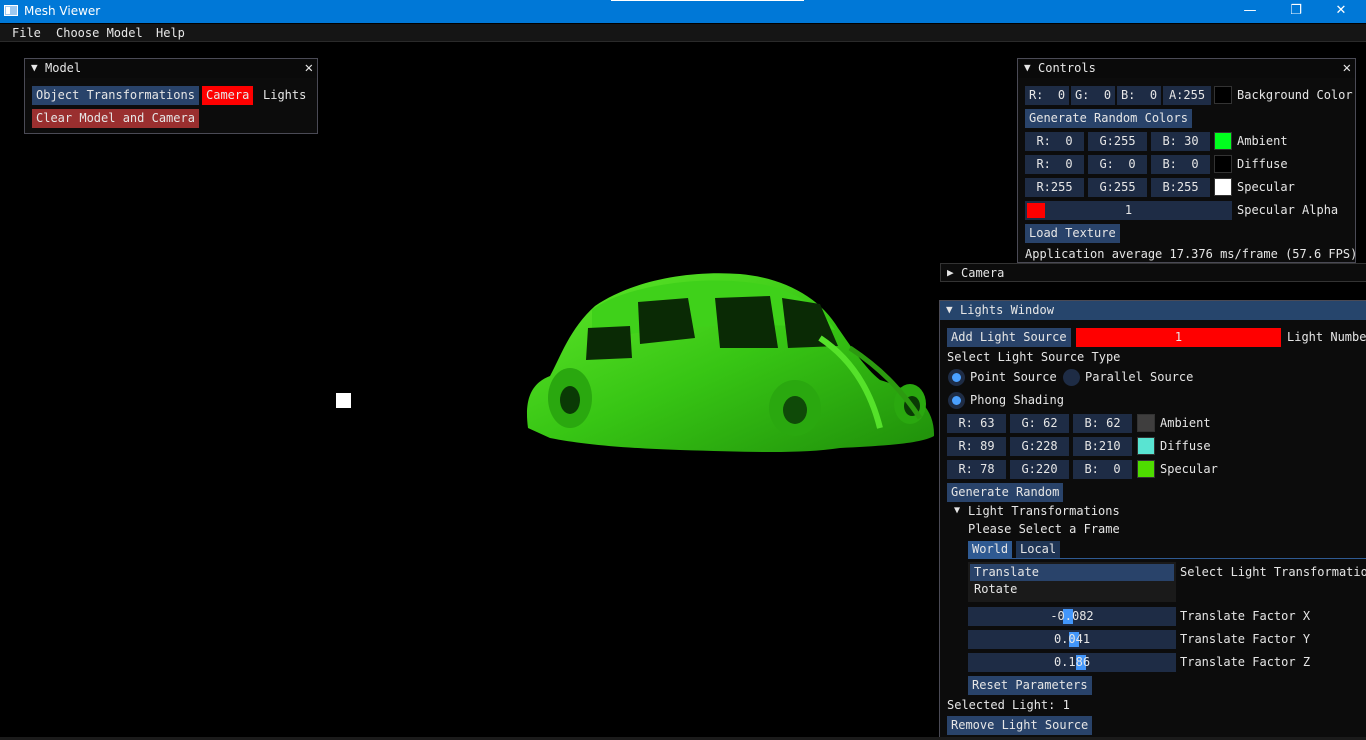 This screenshot has height=740, width=1366. Describe the element at coordinates (1178, 337) in the screenshot. I see `light-number-slider: 1` at that location.